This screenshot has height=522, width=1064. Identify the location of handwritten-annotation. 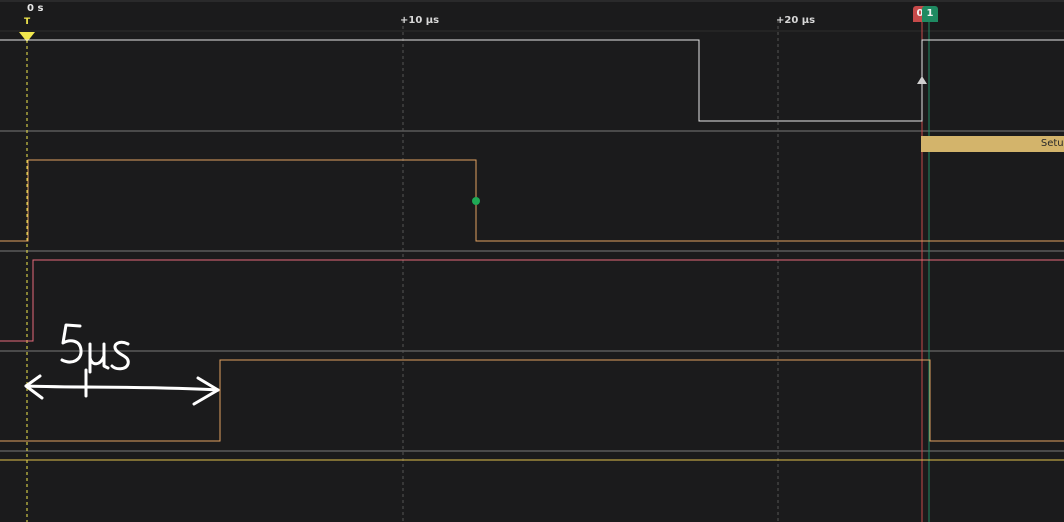
(122, 364).